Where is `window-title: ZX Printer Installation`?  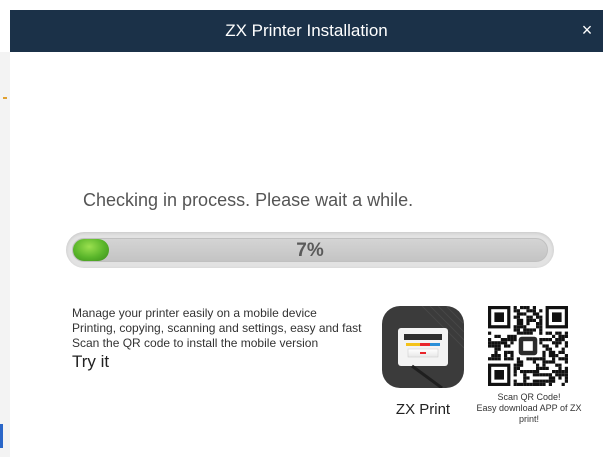
window-title: ZX Printer Installation is located at coordinates (306, 30).